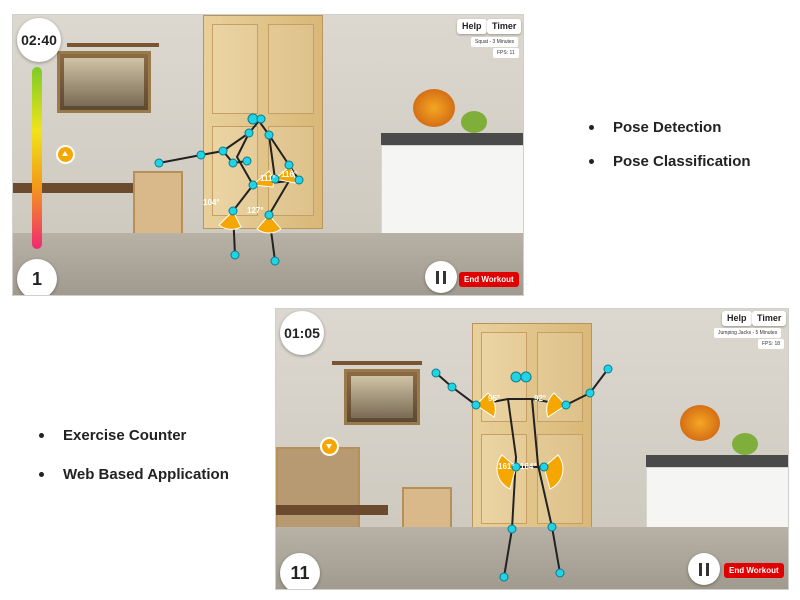  Describe the element at coordinates (255, 210) in the screenshot. I see `angle-label: 127°` at that location.